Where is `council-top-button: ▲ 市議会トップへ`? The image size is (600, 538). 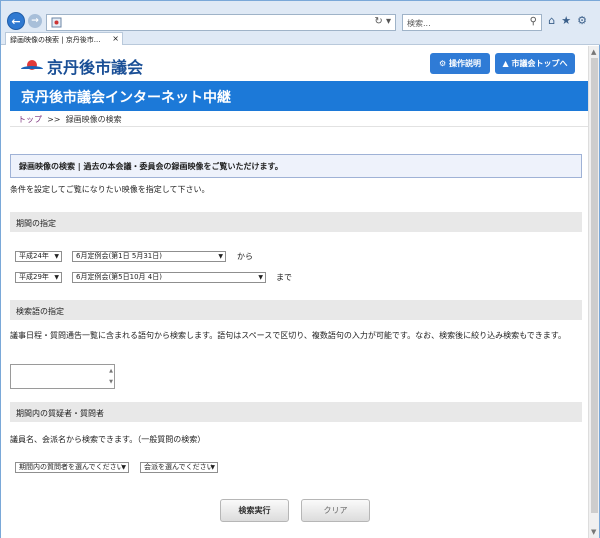 council-top-button: ▲ 市議会トップへ is located at coordinates (535, 63).